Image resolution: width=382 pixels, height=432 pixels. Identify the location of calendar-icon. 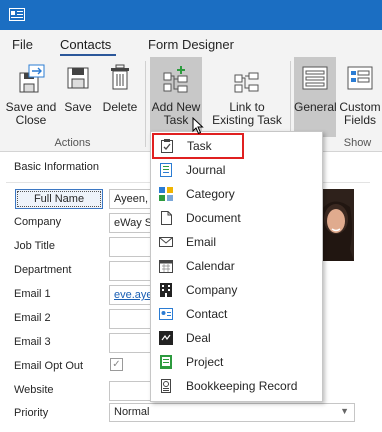
(166, 266).